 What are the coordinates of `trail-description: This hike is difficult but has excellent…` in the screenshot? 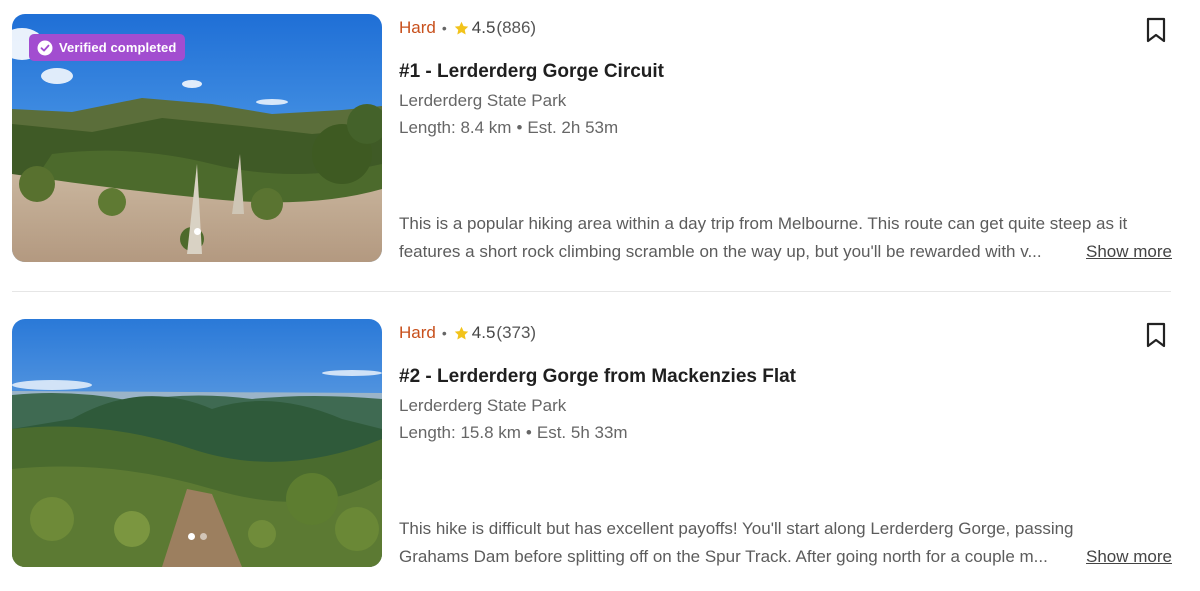 It's located at (785, 543).